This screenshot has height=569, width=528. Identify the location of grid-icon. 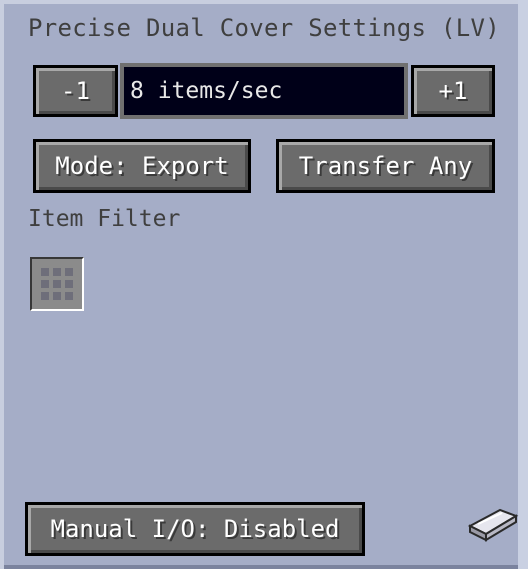
(57, 284).